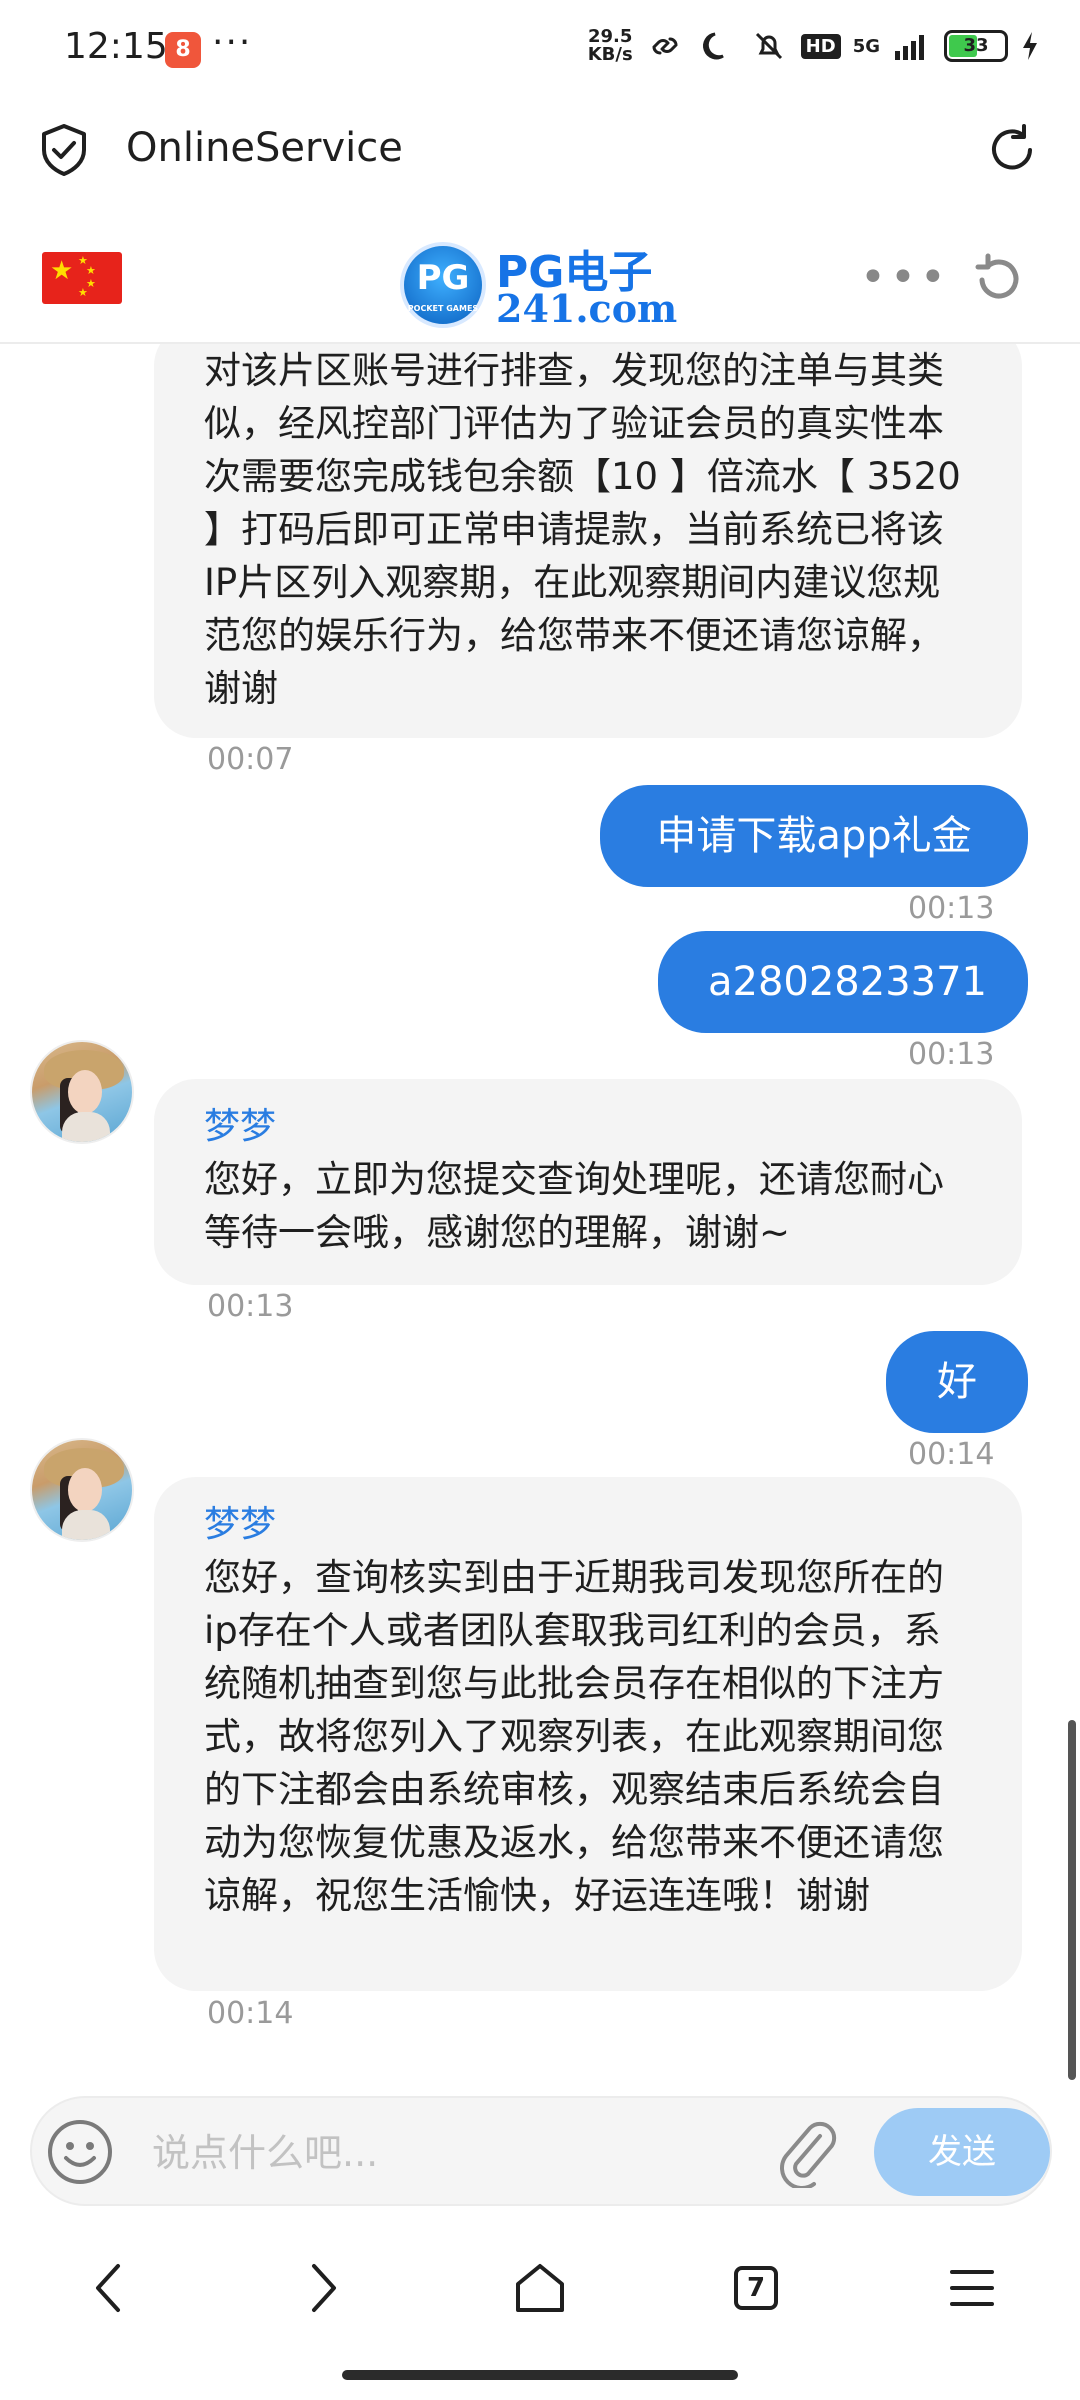  I want to click on charging-bolt-icon, so click(1030, 46).